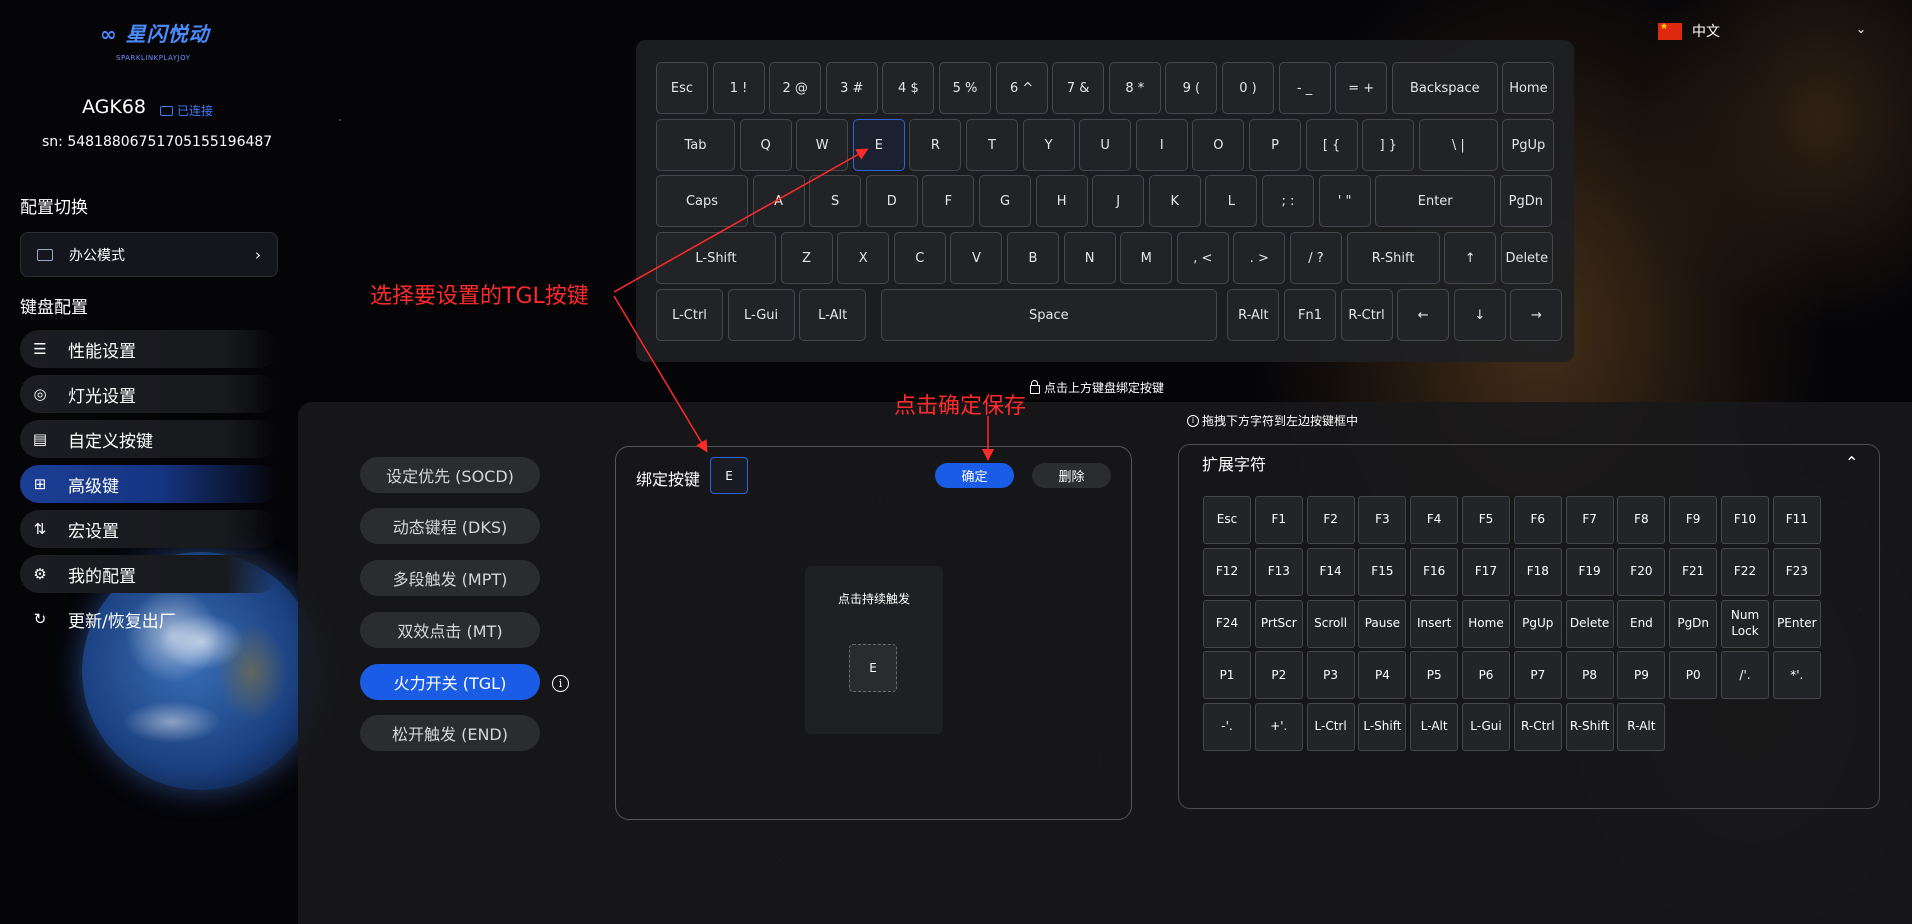 This screenshot has width=1912, height=924. Describe the element at coordinates (1537, 675) in the screenshot. I see `ext-key-p7: P7` at that location.